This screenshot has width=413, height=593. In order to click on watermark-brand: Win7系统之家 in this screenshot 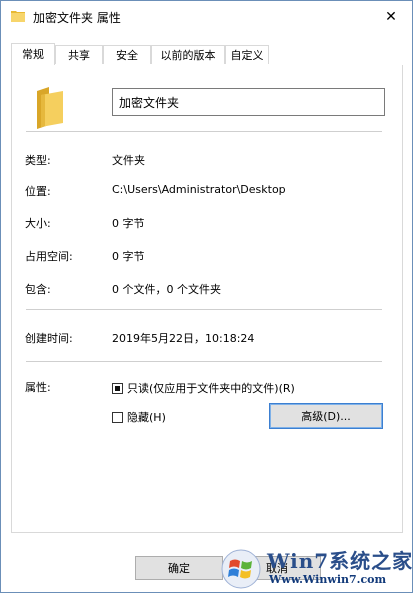, I will do `click(340, 561)`.